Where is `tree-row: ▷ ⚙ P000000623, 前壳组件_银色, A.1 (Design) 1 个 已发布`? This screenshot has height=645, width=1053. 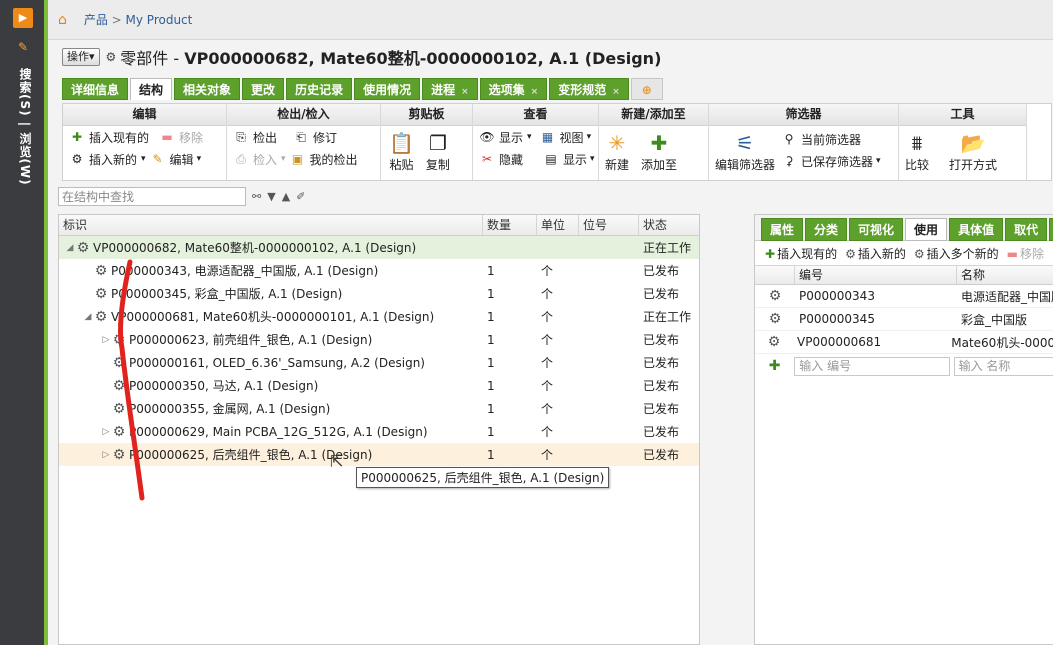 tree-row: ▷ ⚙ P000000623, 前壳组件_银色, A.1 (Design) 1 个 已发布 is located at coordinates (379, 339).